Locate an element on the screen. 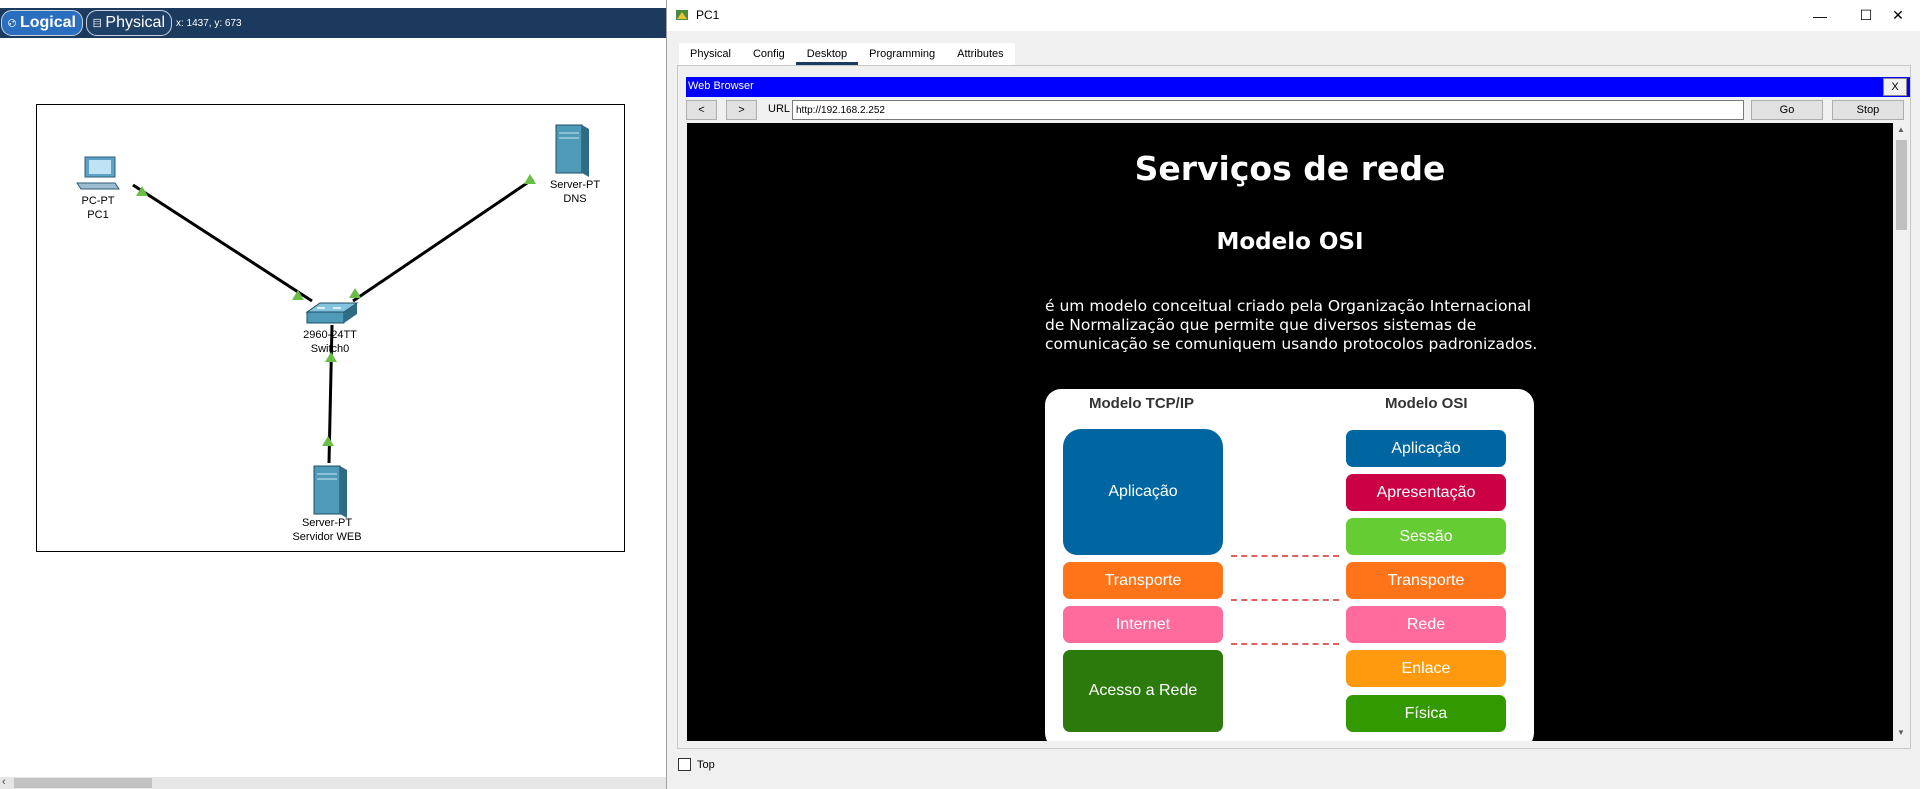 This screenshot has height=789, width=1920. workspace-toolbar: Logical Physical x: 1437, y: 673 is located at coordinates (333, 23).